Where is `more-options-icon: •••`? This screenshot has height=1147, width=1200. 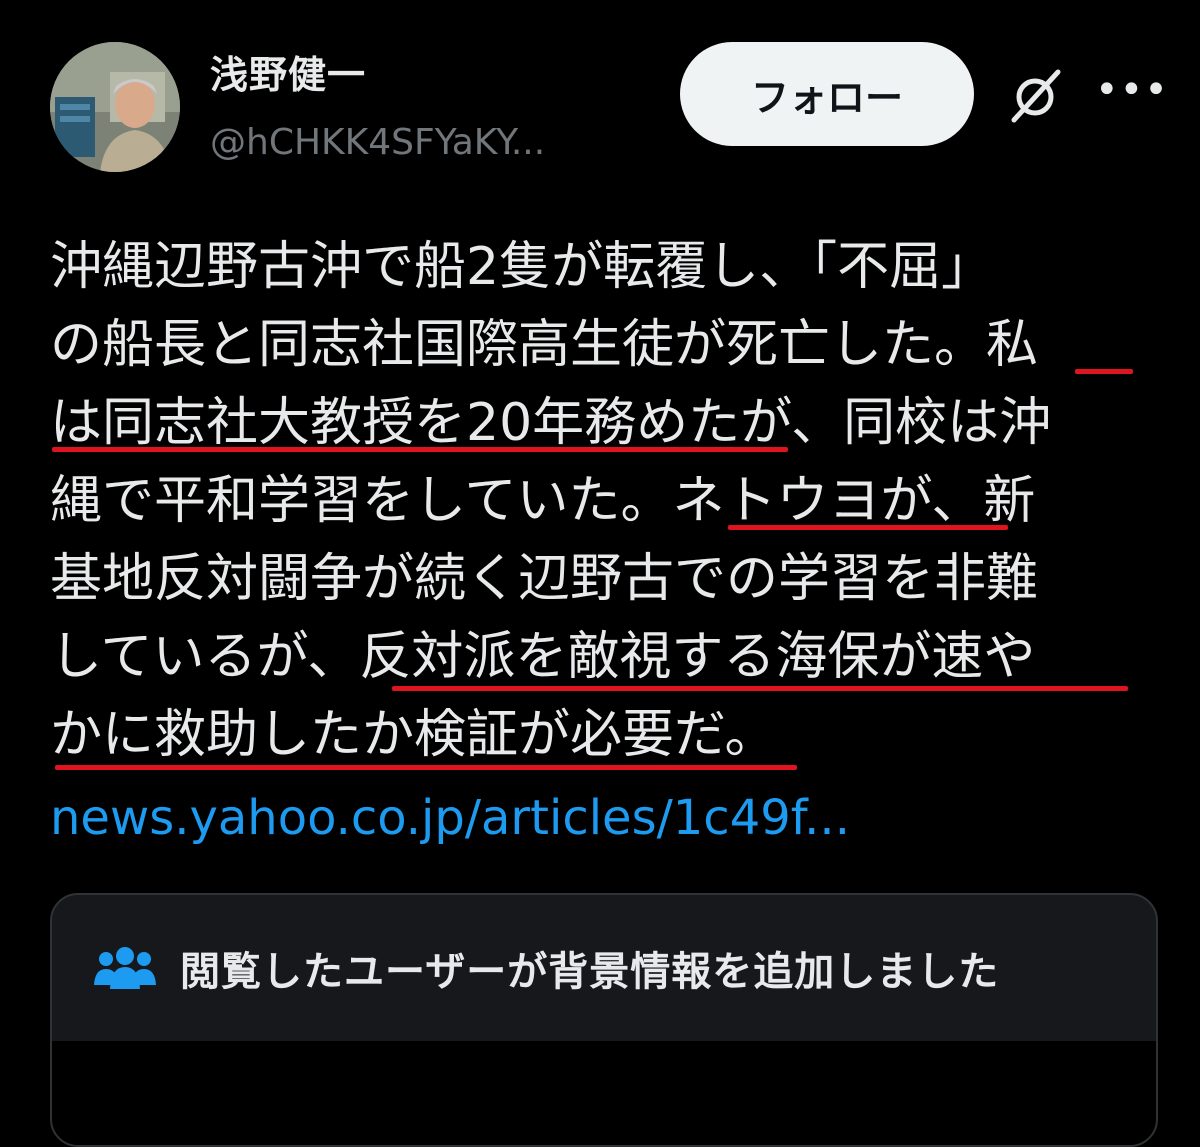 more-options-icon: ••• is located at coordinates (1131, 94).